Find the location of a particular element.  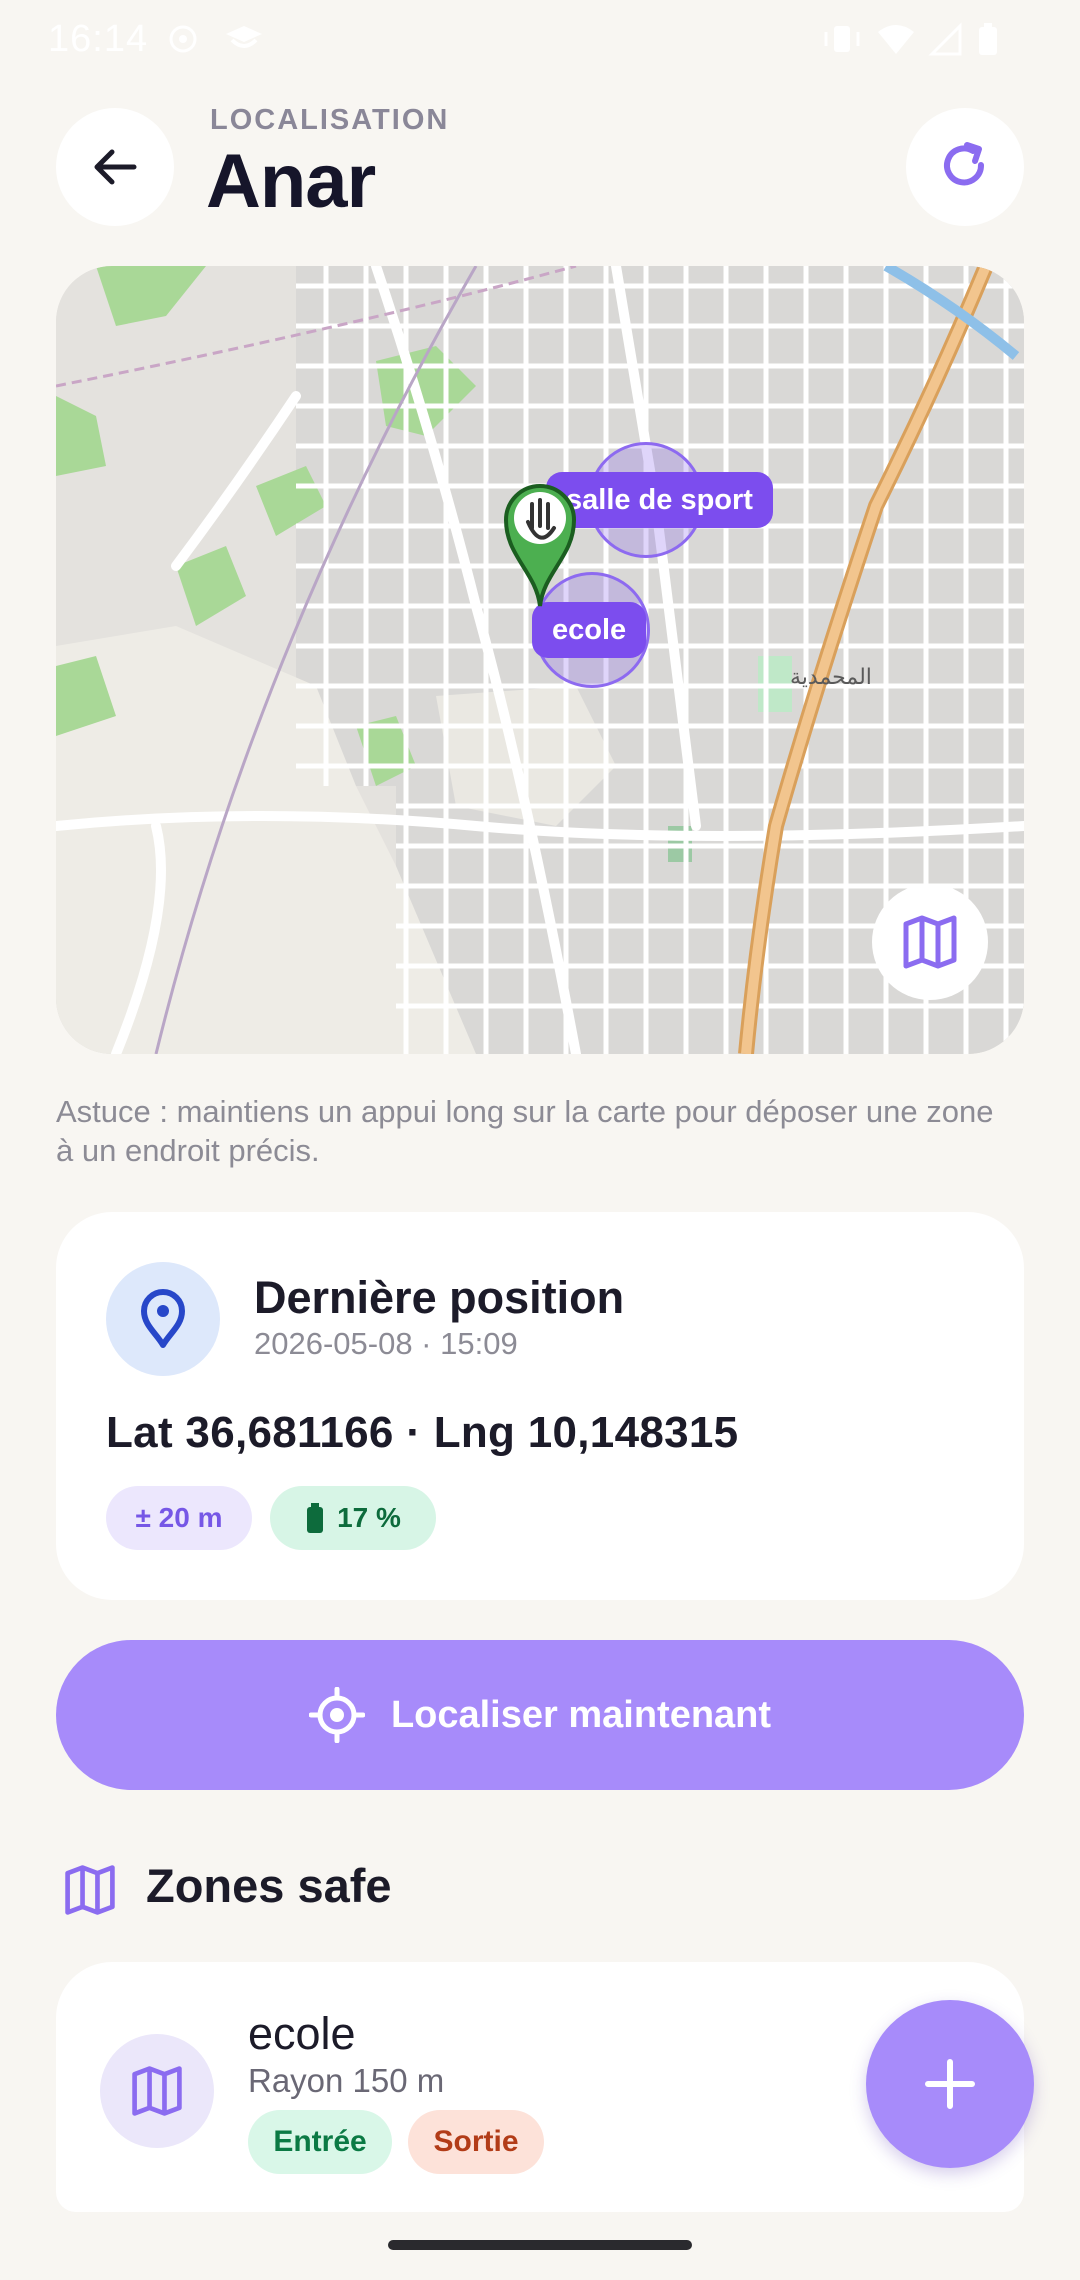

last-position-title: Dernière position is located at coordinates (439, 1297).